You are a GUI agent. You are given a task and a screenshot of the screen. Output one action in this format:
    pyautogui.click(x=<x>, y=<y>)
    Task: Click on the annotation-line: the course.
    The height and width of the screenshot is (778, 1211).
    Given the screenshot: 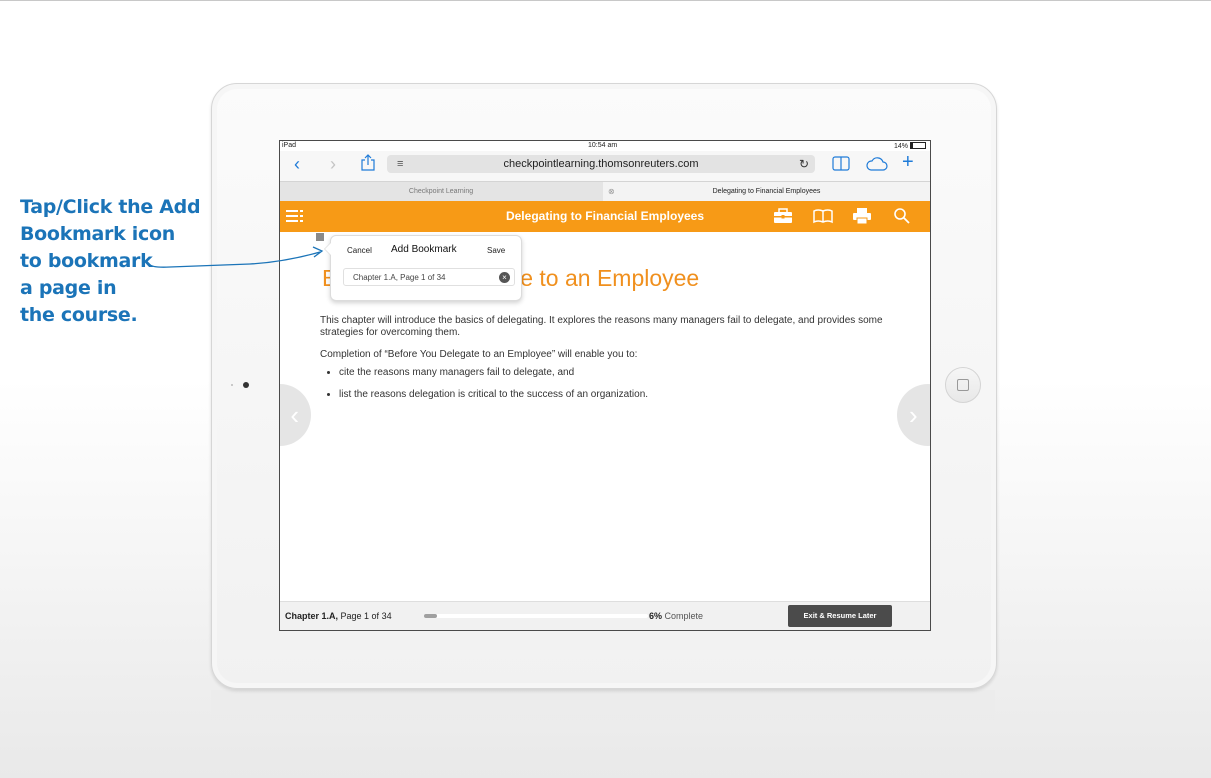 What is the action you would take?
    pyautogui.click(x=79, y=315)
    